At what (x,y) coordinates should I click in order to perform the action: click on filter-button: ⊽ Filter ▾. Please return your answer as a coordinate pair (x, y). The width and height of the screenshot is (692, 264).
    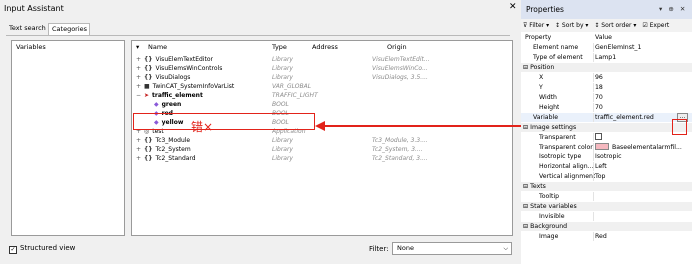
    Looking at the image, I should click on (536, 25).